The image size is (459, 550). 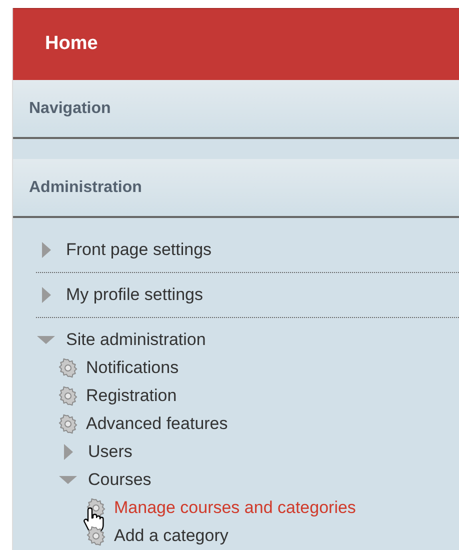 What do you see at coordinates (236, 188) in the screenshot?
I see `block-header: Administration` at bounding box center [236, 188].